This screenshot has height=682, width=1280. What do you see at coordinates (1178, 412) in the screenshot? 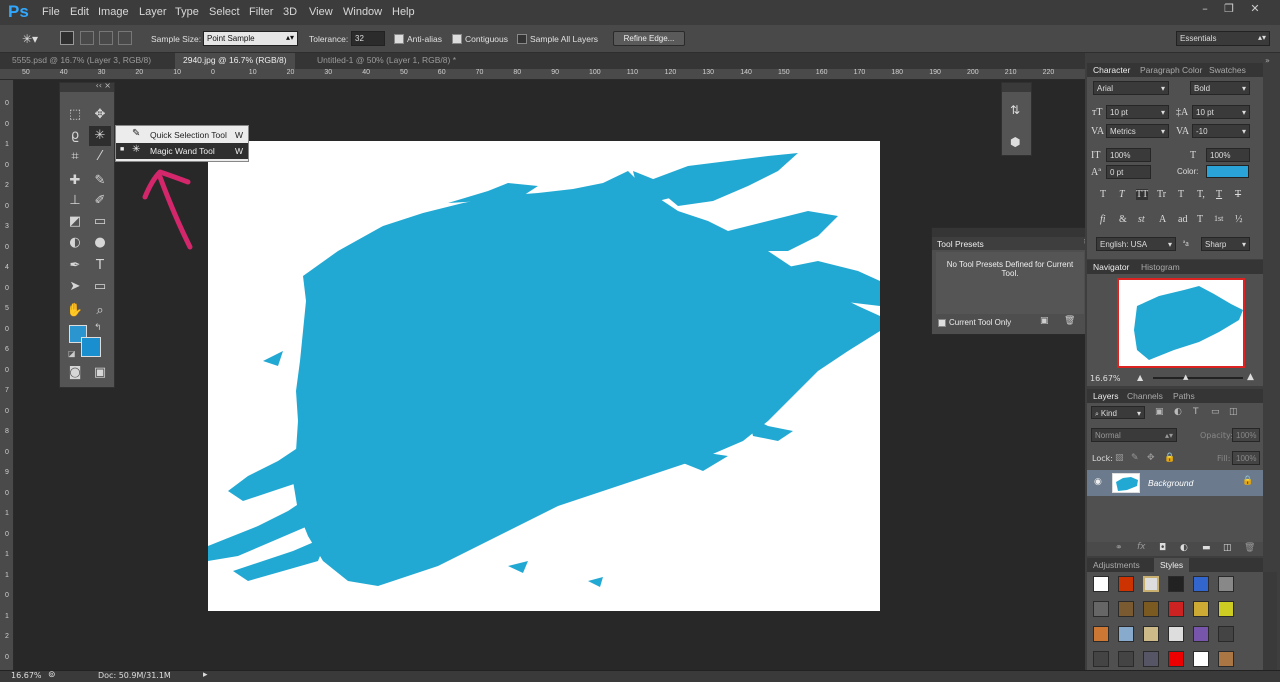
I see `filter-adjustment-icon: ◐` at bounding box center [1178, 412].